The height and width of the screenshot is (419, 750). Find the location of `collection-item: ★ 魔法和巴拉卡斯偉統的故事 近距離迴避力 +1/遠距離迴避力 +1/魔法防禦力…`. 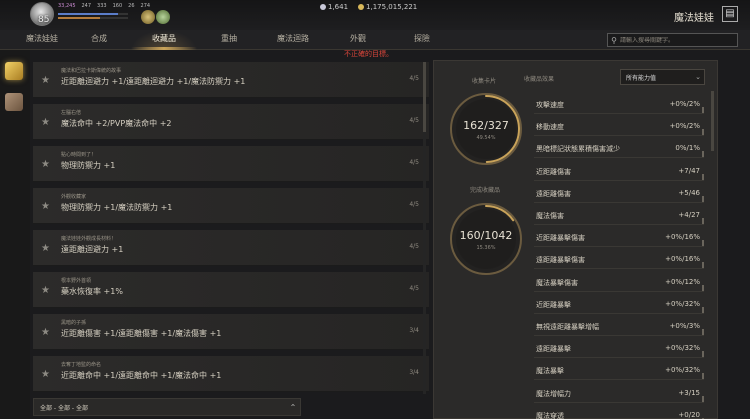

collection-item: ★ 魔法和巴拉卡斯偉統的故事 近距離迴避力 +1/遠距離迴避力 +1/魔法防禦力… is located at coordinates (231, 80).